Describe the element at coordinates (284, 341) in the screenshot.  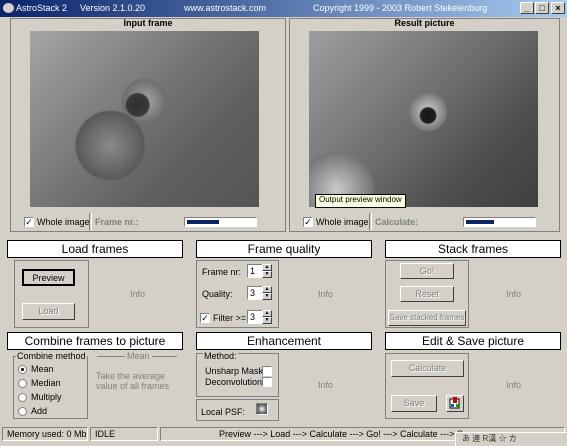
I see `enhancement-header: Enhancement` at that location.